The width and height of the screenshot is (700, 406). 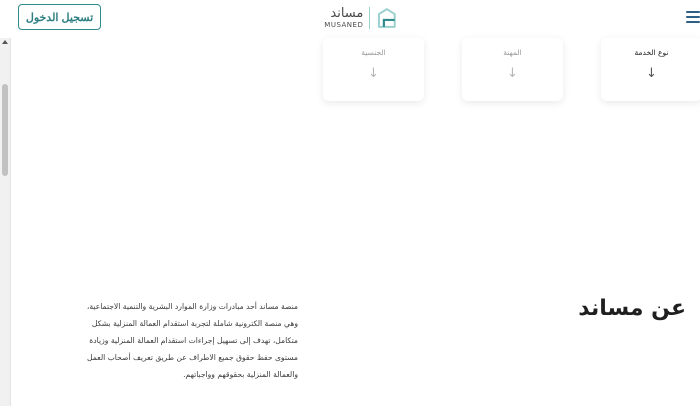 I want to click on logo-english-text: MUSANED, so click(x=344, y=25).